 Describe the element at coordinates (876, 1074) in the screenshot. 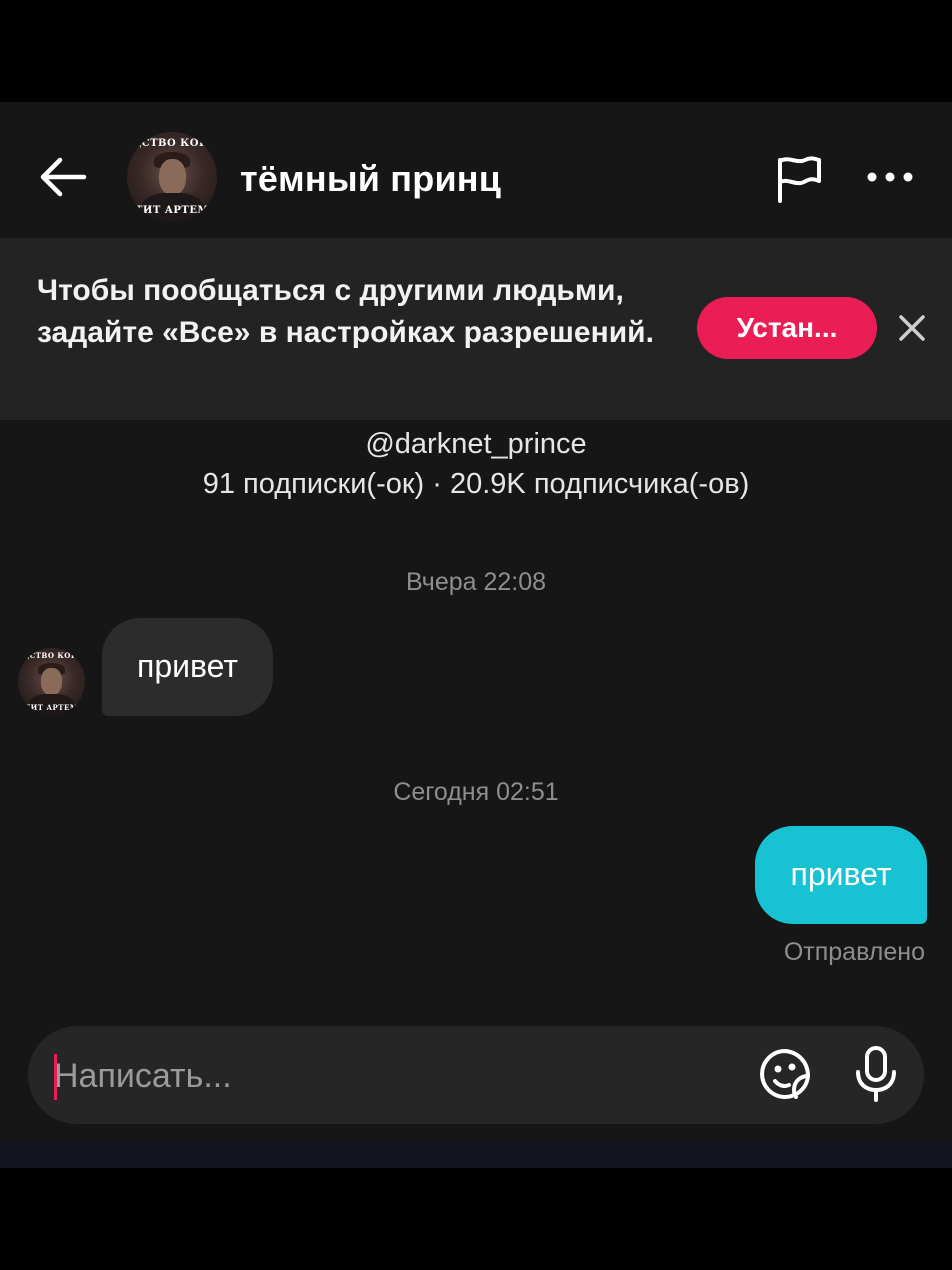

I see `microphone-icon` at that location.